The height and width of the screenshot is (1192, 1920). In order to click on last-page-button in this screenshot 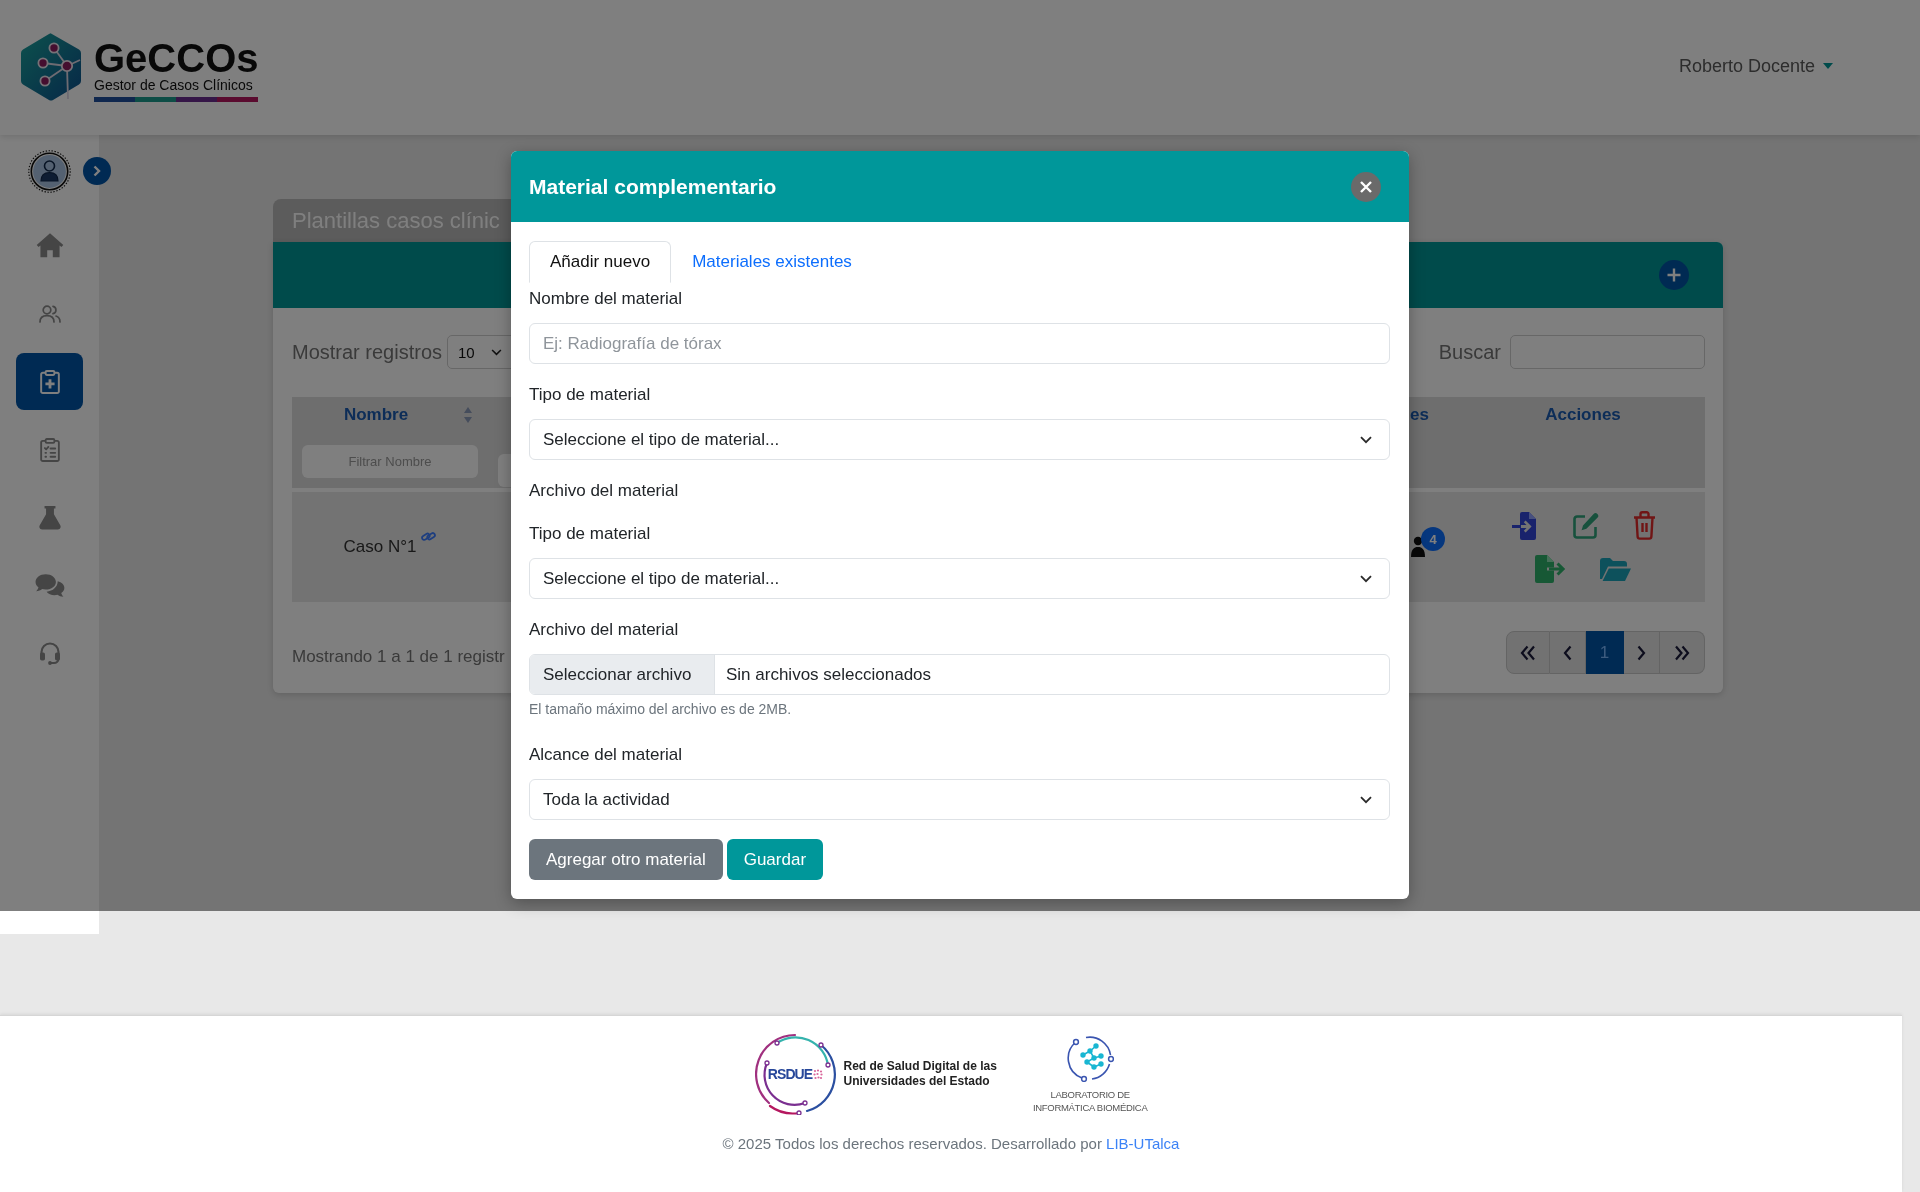, I will do `click(1682, 652)`.